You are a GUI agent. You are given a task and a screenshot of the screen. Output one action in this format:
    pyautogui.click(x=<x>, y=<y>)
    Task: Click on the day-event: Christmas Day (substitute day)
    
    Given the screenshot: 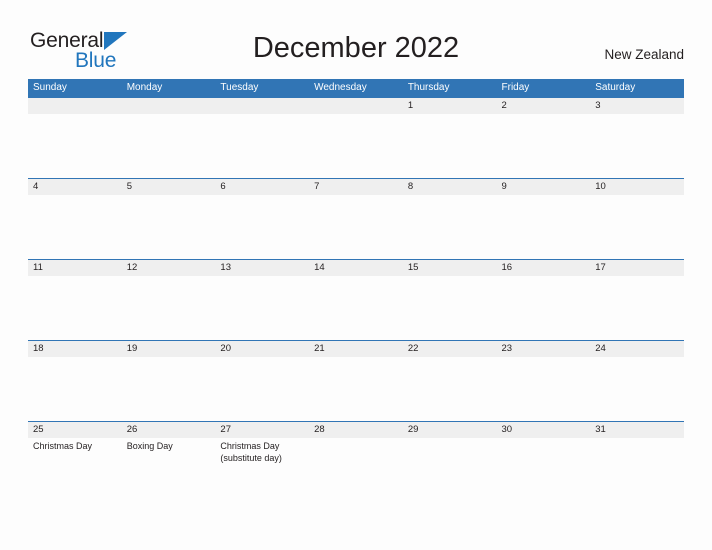 What is the action you would take?
    pyautogui.click(x=251, y=452)
    